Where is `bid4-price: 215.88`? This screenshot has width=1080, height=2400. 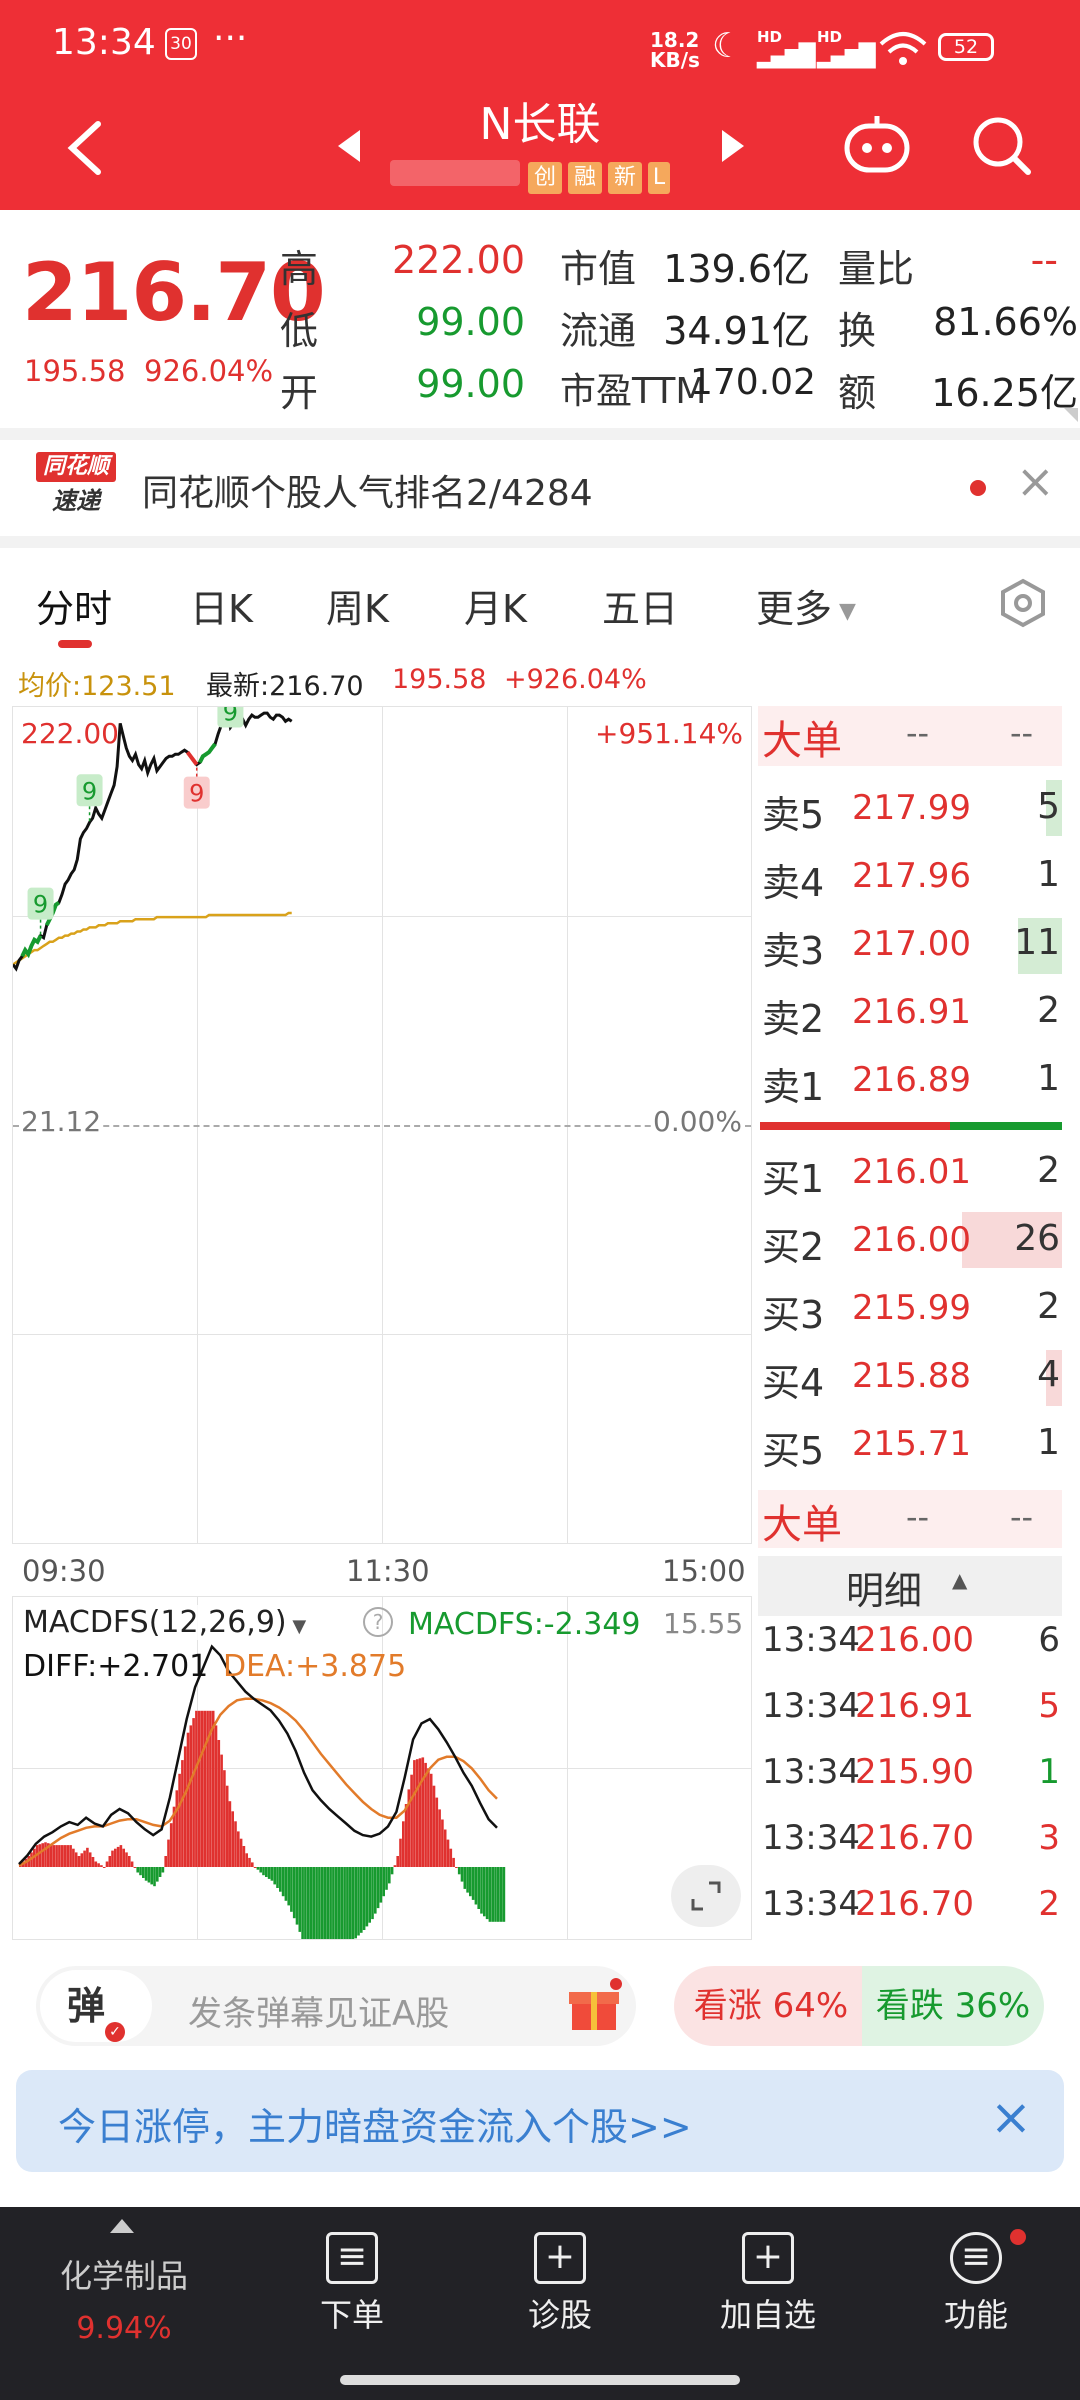
bid4-price: 215.88 is located at coordinates (911, 1376).